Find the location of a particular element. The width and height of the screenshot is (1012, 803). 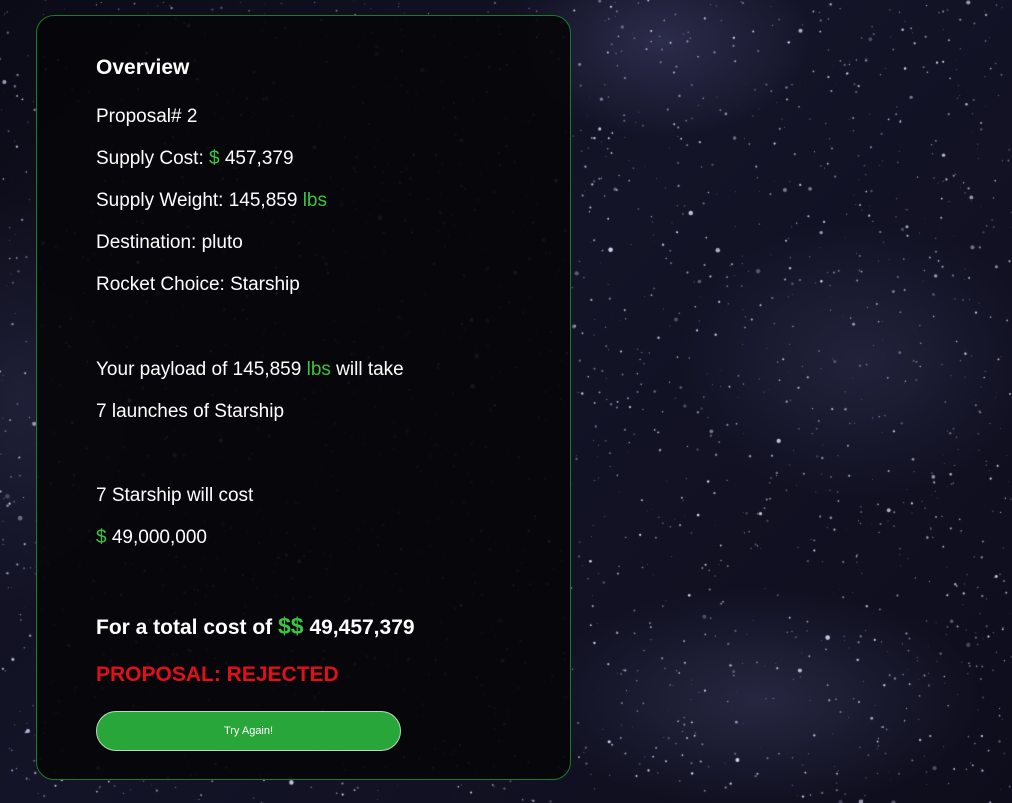

proposal-number: Proposal# 2 is located at coordinates (147, 116).